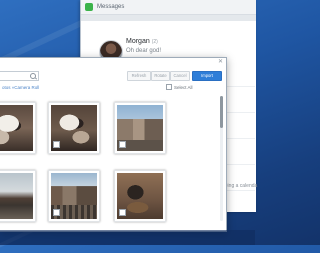 The height and width of the screenshot is (253, 320). Describe the element at coordinates (221, 158) in the screenshot. I see `picker-scrollbar` at that location.